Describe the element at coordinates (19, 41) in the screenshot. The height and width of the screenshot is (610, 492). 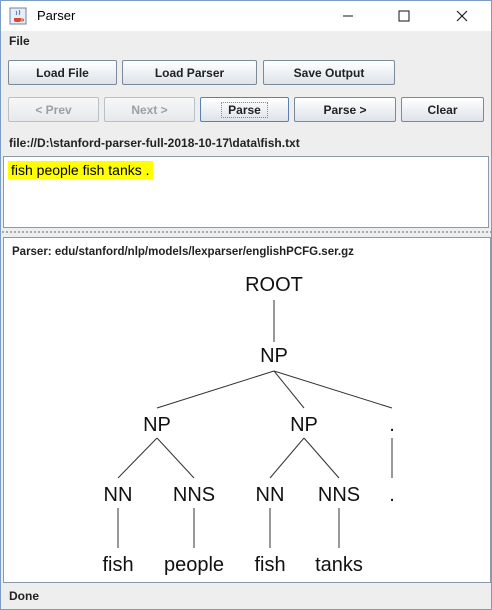
I see `menu-file: File` at that location.